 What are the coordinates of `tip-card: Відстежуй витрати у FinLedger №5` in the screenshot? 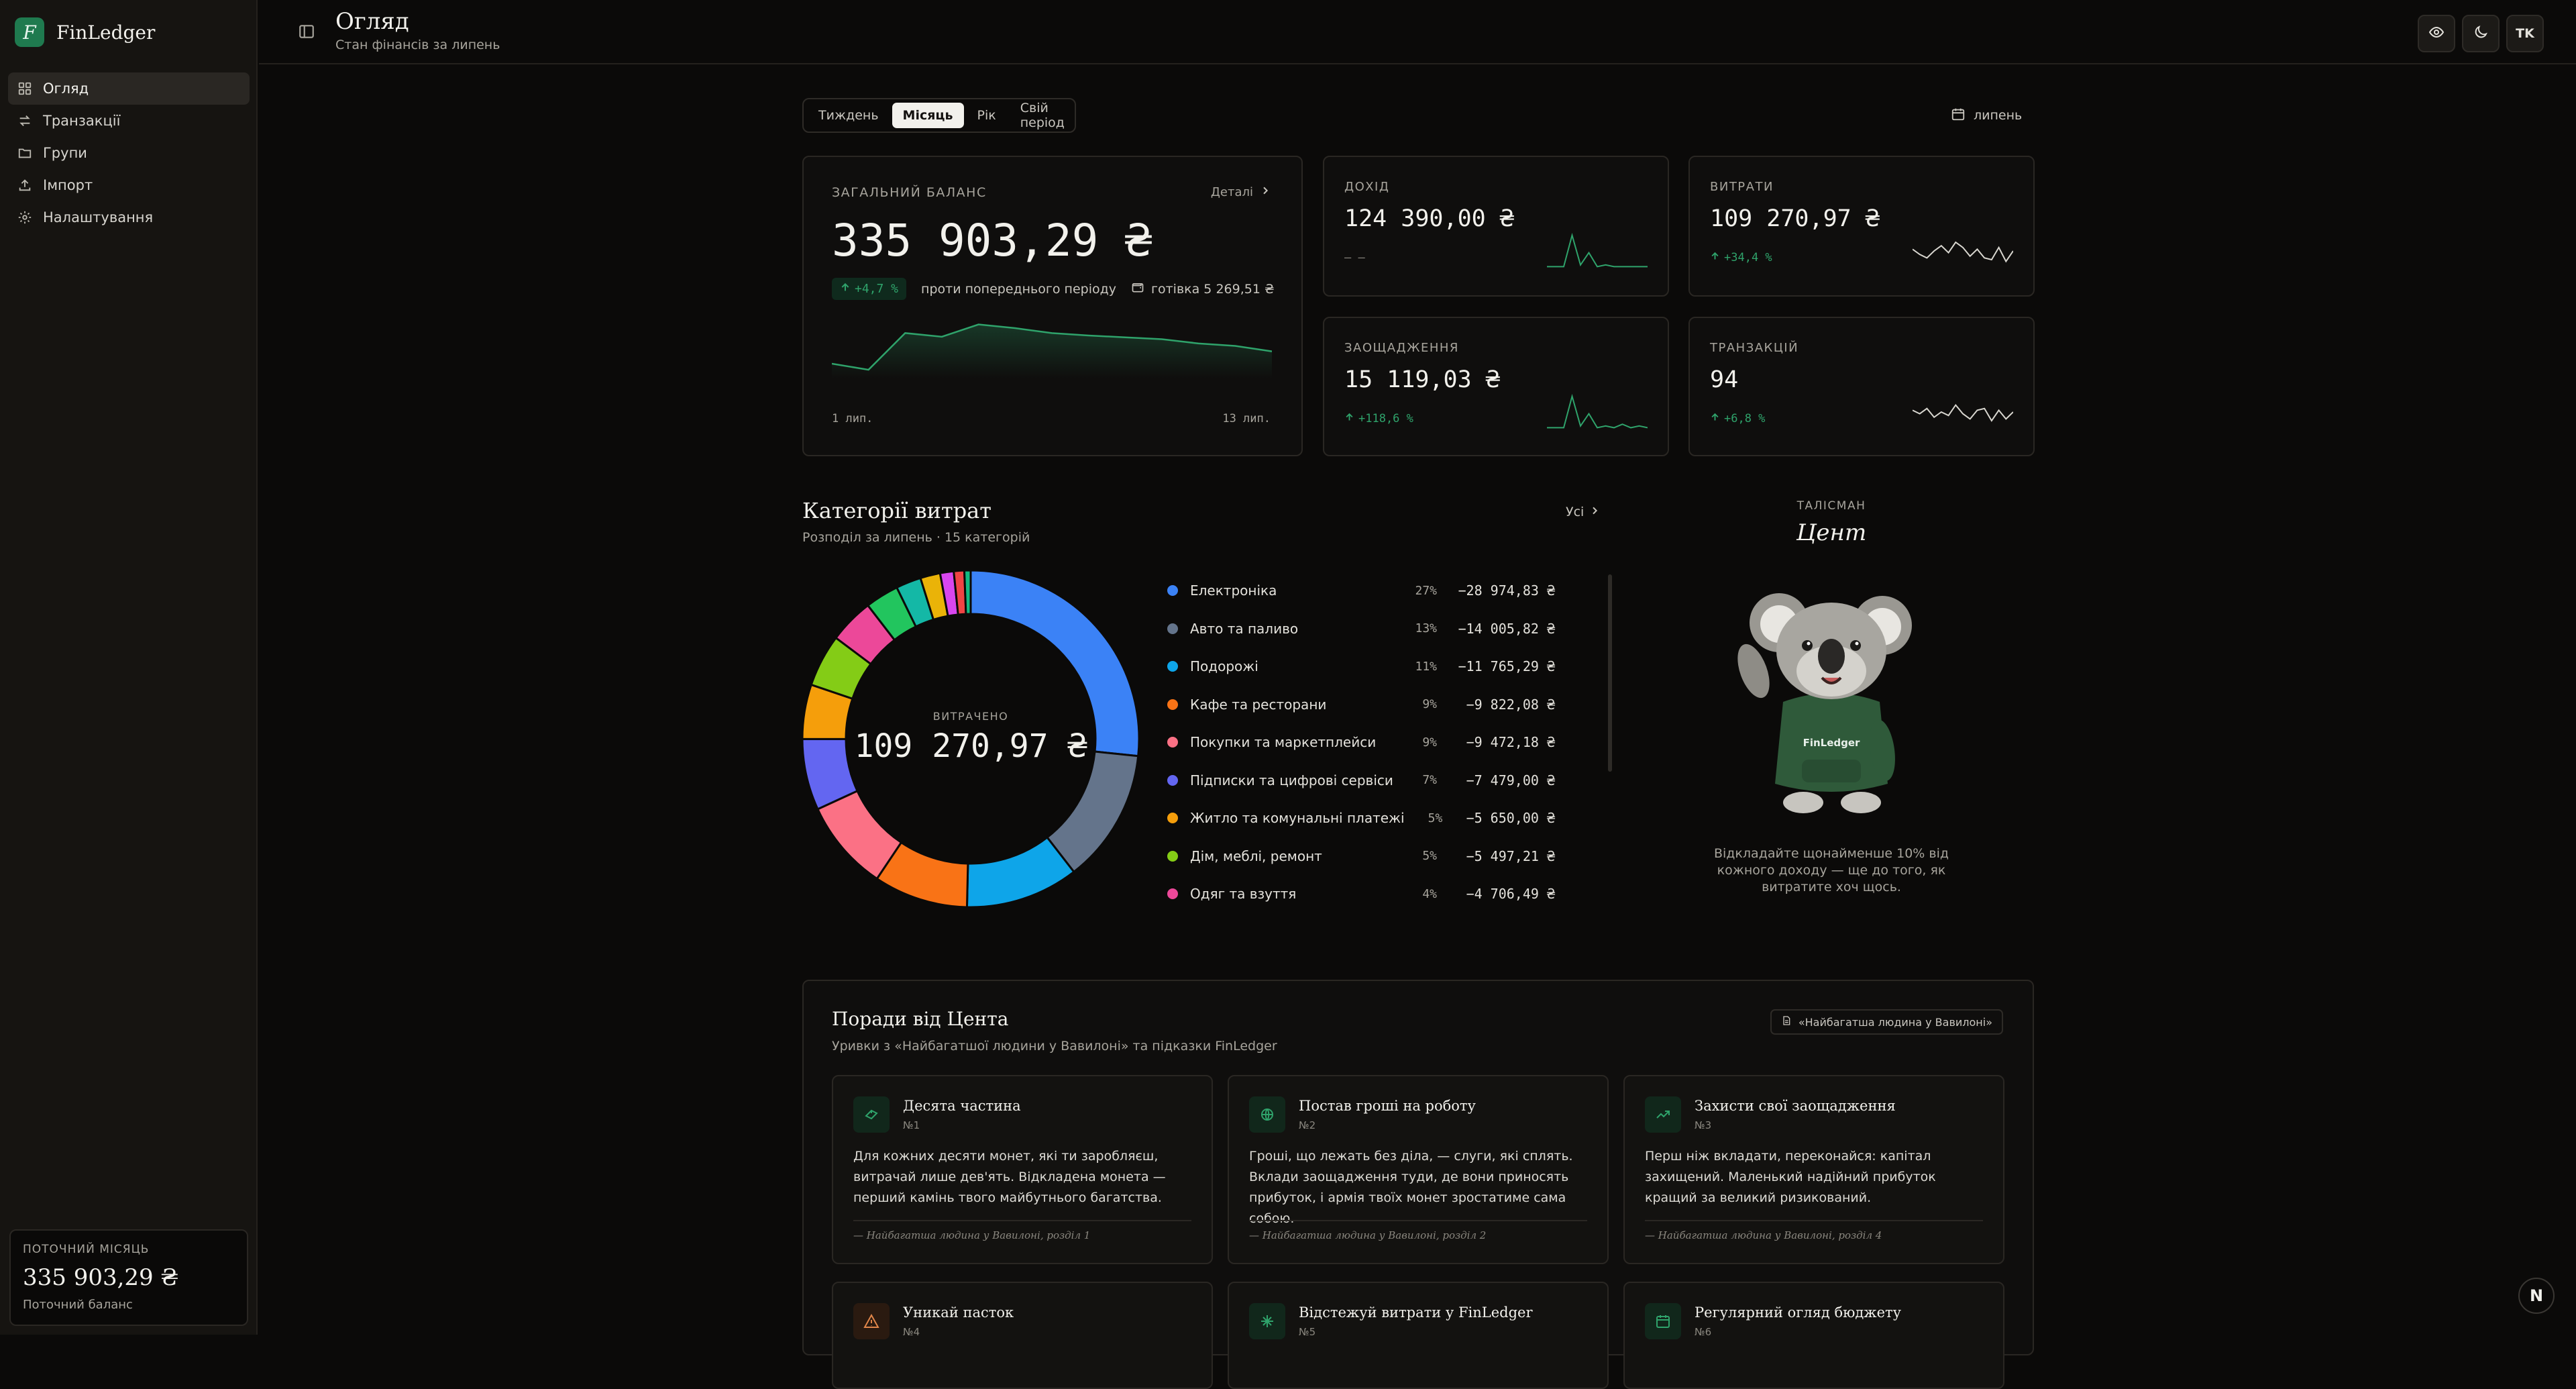 It's located at (1418, 1336).